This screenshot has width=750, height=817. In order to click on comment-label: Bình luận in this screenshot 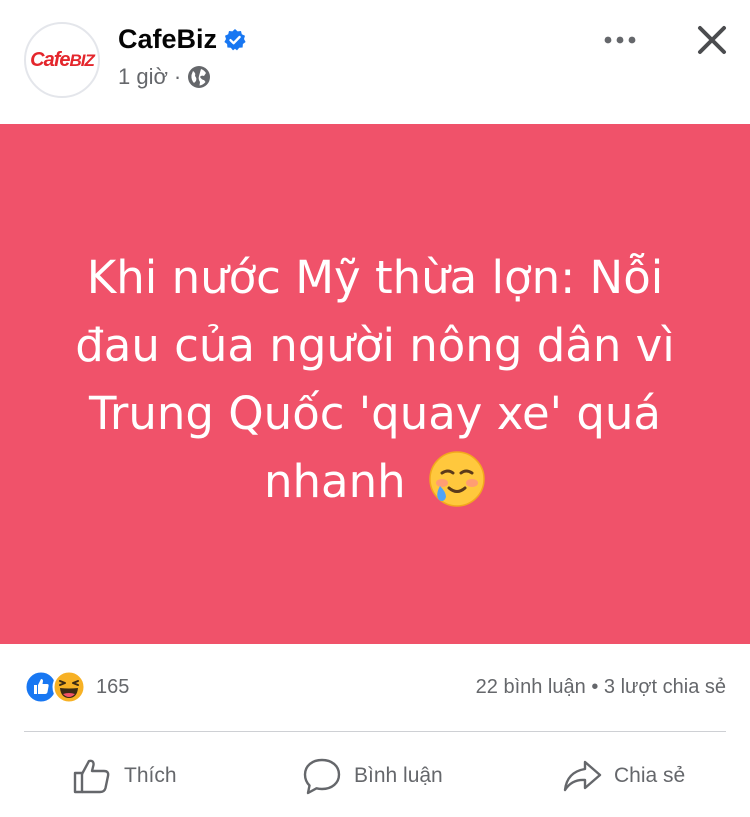, I will do `click(398, 775)`.